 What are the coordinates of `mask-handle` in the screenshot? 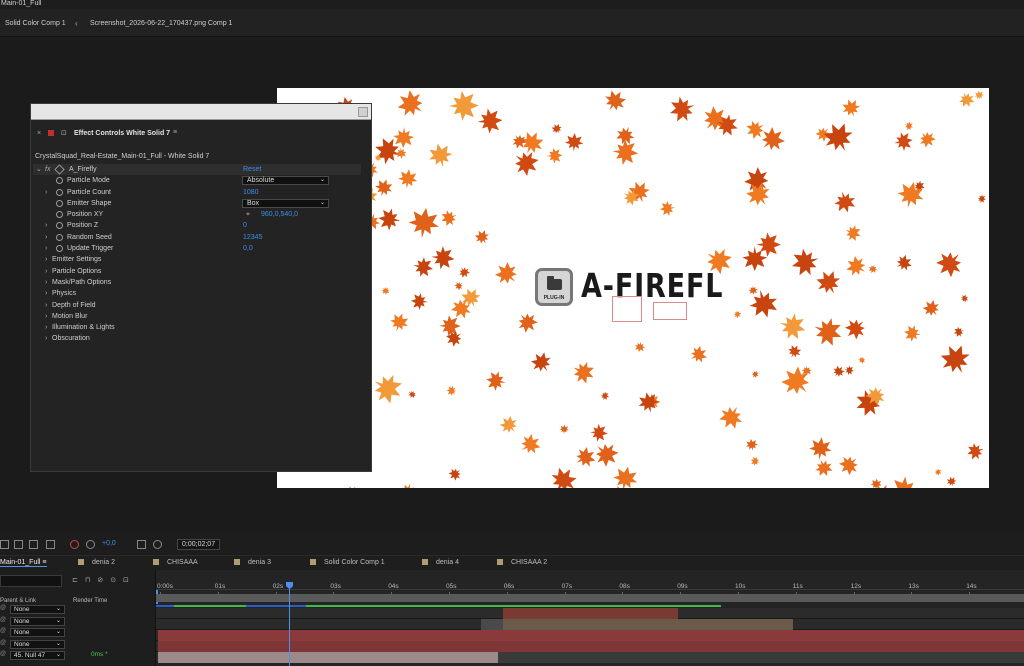 It's located at (627, 309).